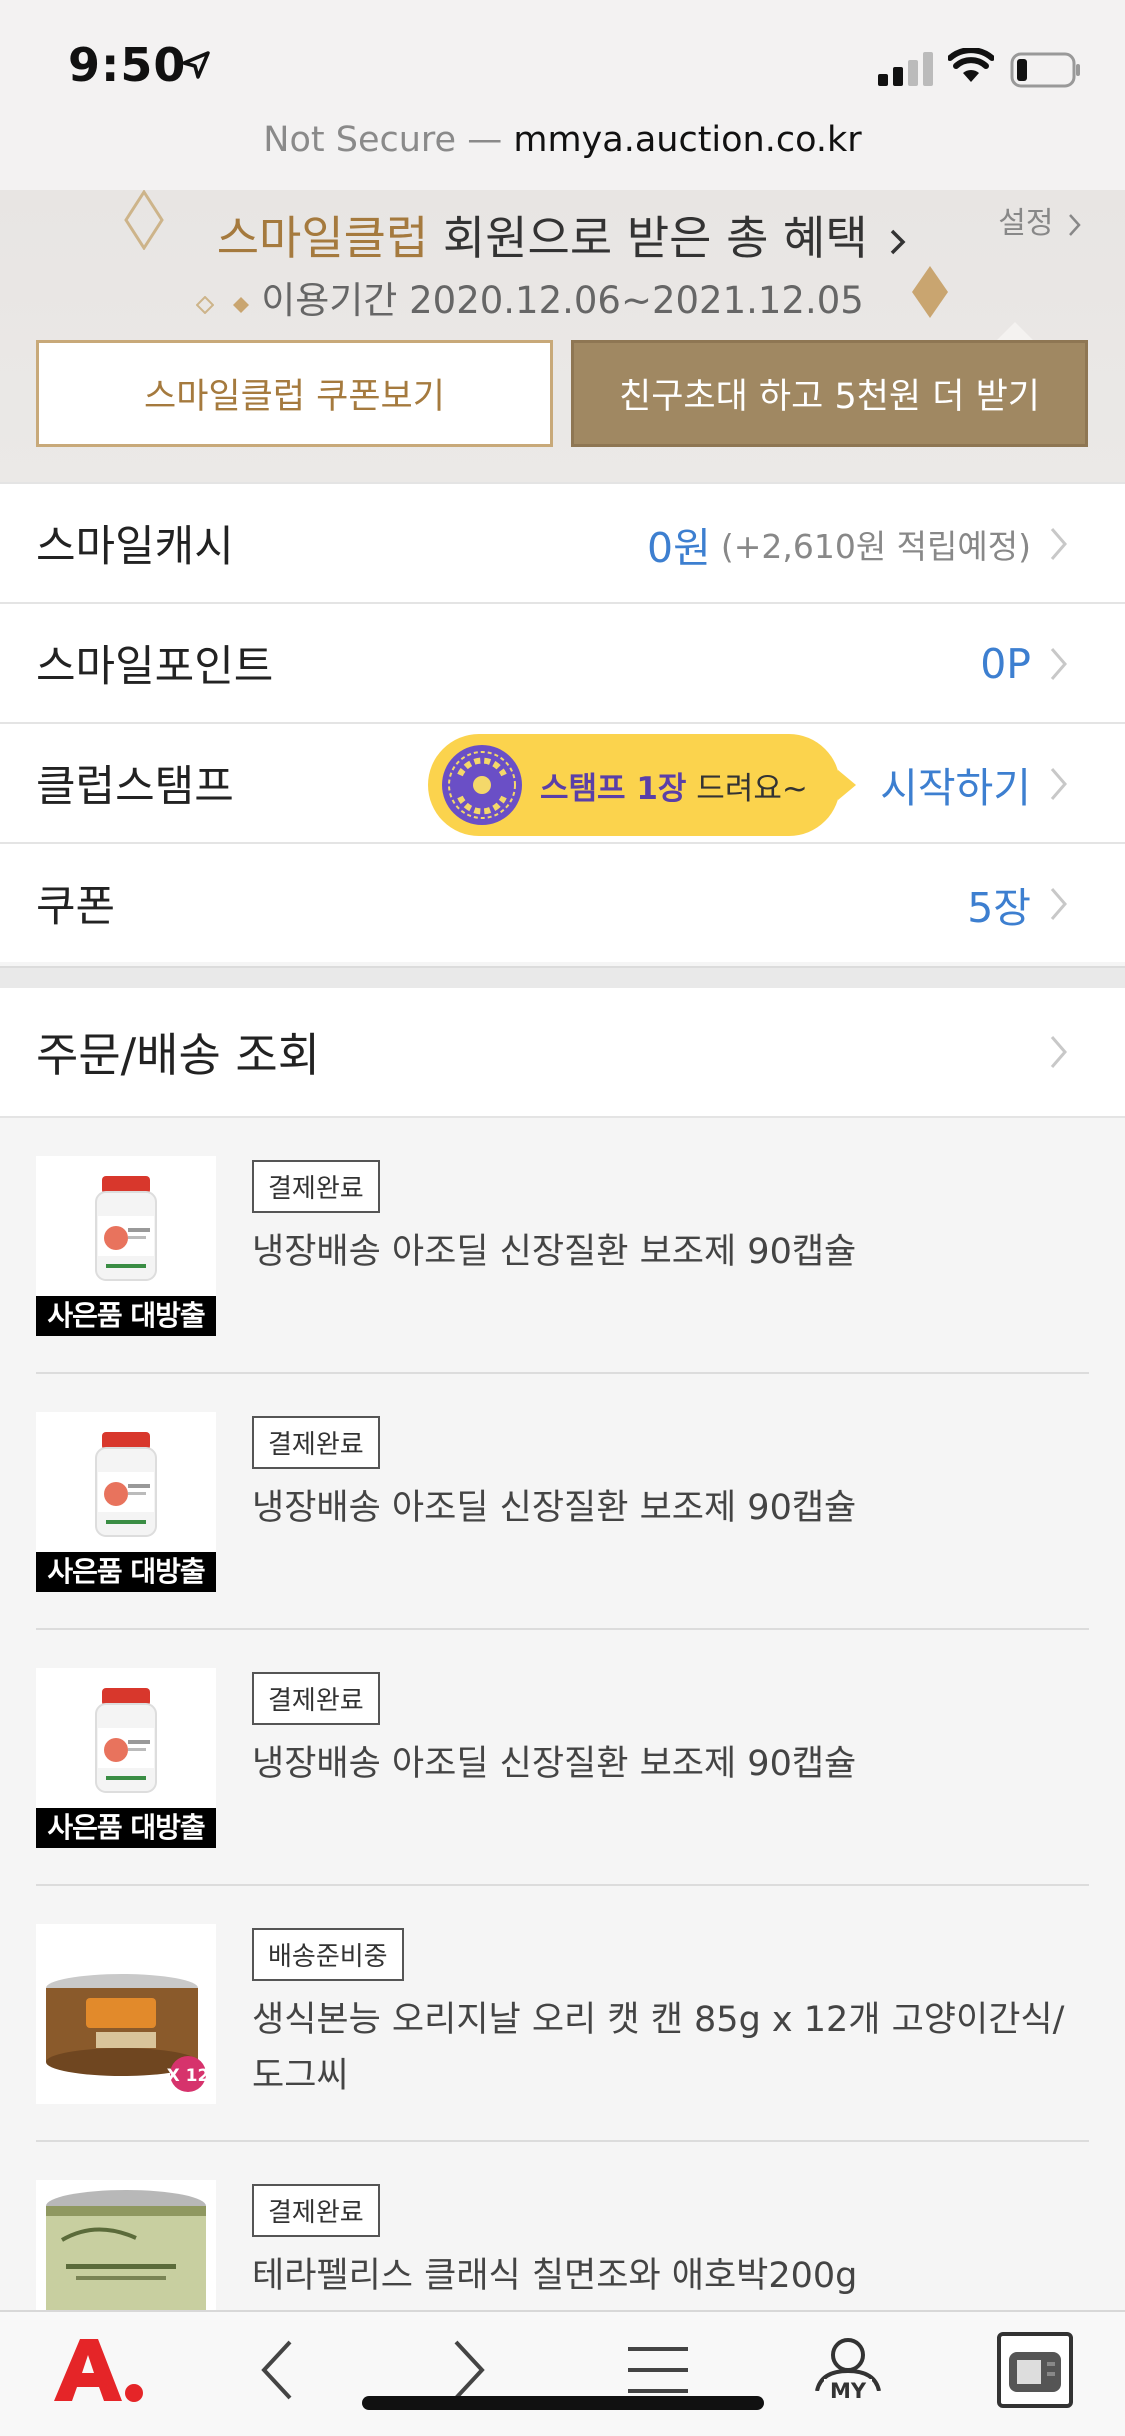  I want to click on smile-club-benefits-title: 스마일클럽 회원으로 받은 총 혜택, so click(562, 235).